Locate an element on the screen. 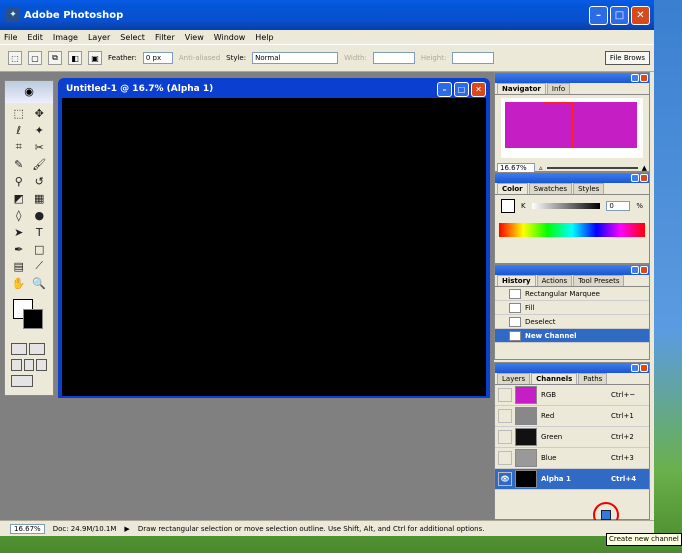  zoom-in-icon: ▲ is located at coordinates (644, 168).